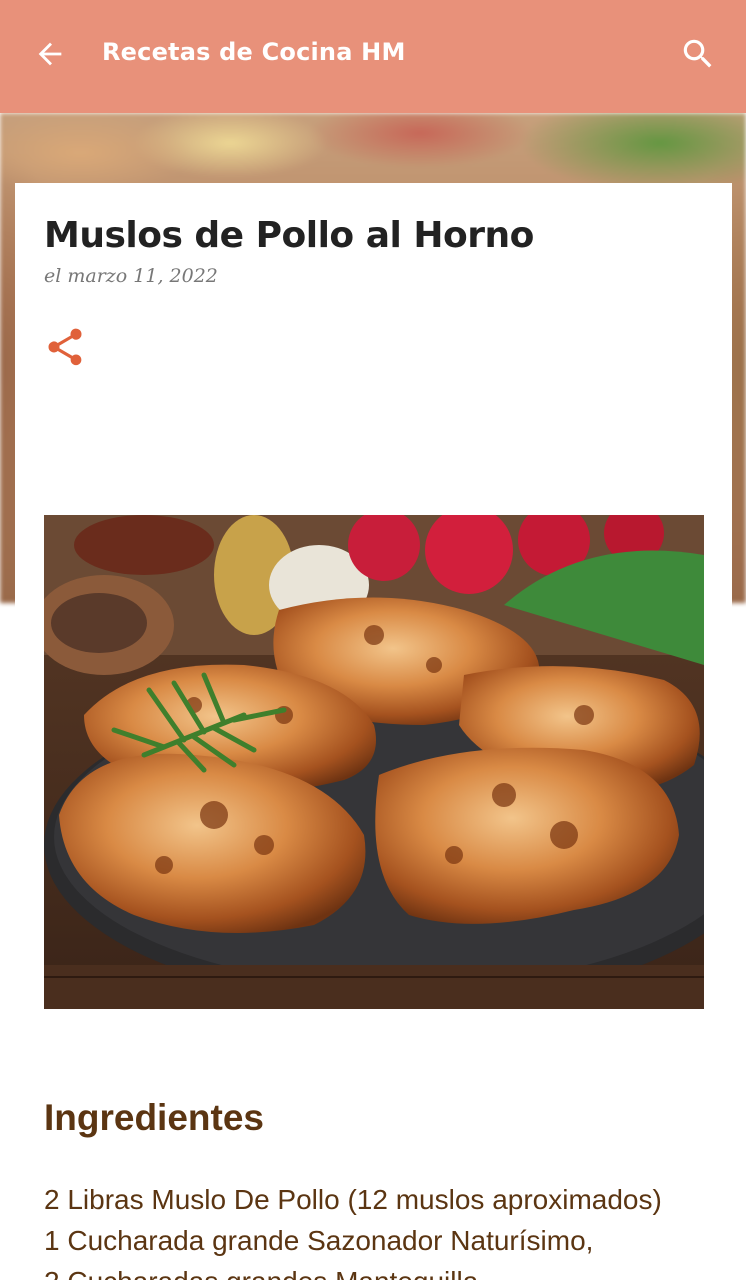 The image size is (746, 1280). Describe the element at coordinates (353, 1270) in the screenshot. I see `ingredient-item: 2 Cucharadas grandes Mantequilla` at that location.